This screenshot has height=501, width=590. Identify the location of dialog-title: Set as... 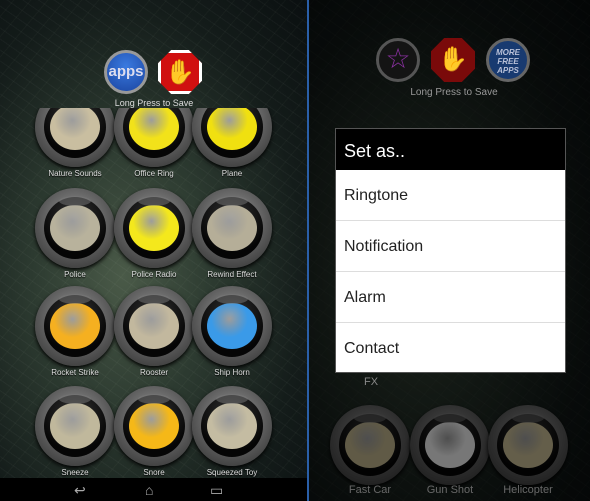
(450, 149).